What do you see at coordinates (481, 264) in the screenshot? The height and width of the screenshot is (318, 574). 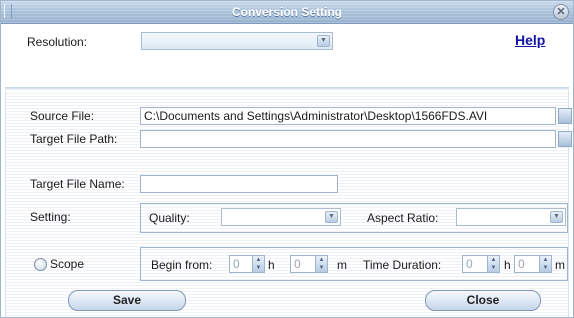 I see `duration-hours-stepper: 0 ▲ ▼` at bounding box center [481, 264].